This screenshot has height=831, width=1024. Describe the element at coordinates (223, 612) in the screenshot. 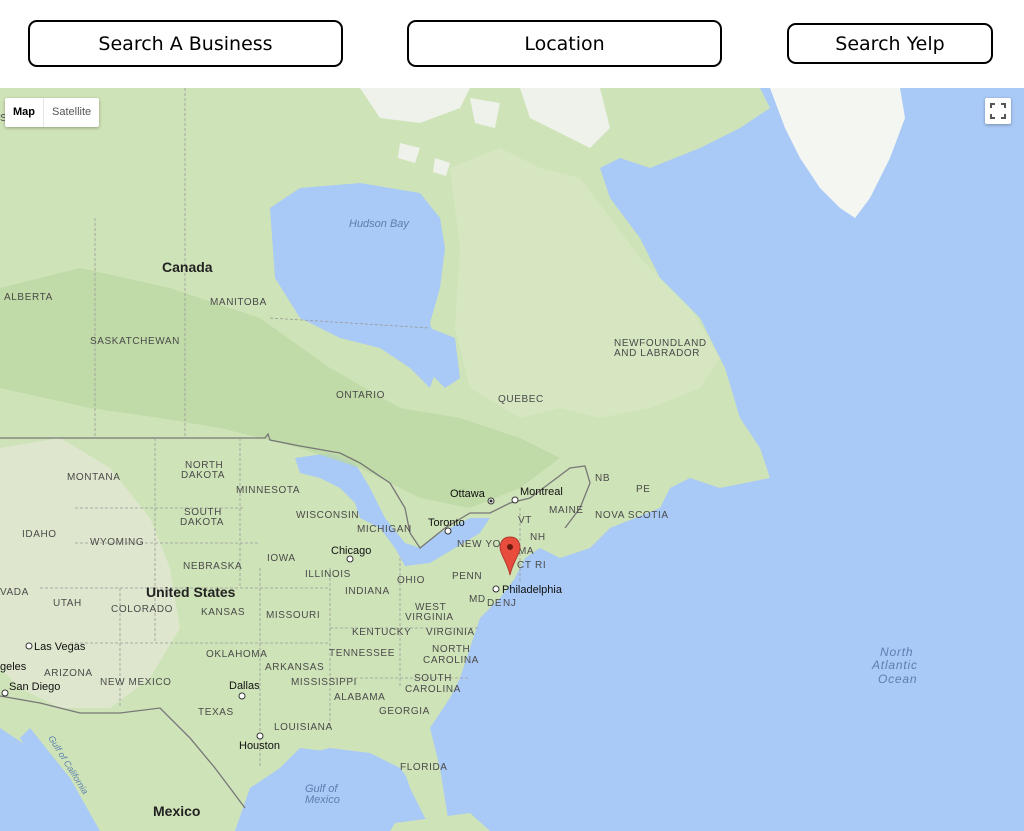

I see `kansas-label: KANSAS` at that location.